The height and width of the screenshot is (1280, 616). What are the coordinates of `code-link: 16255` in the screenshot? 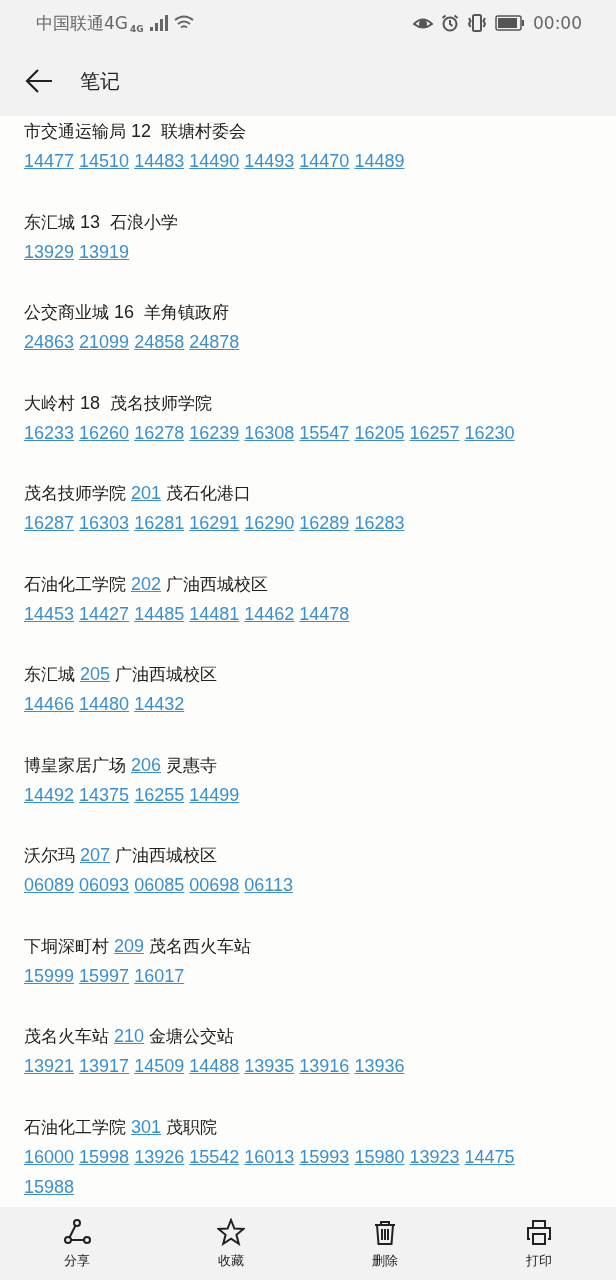 It's located at (159, 794).